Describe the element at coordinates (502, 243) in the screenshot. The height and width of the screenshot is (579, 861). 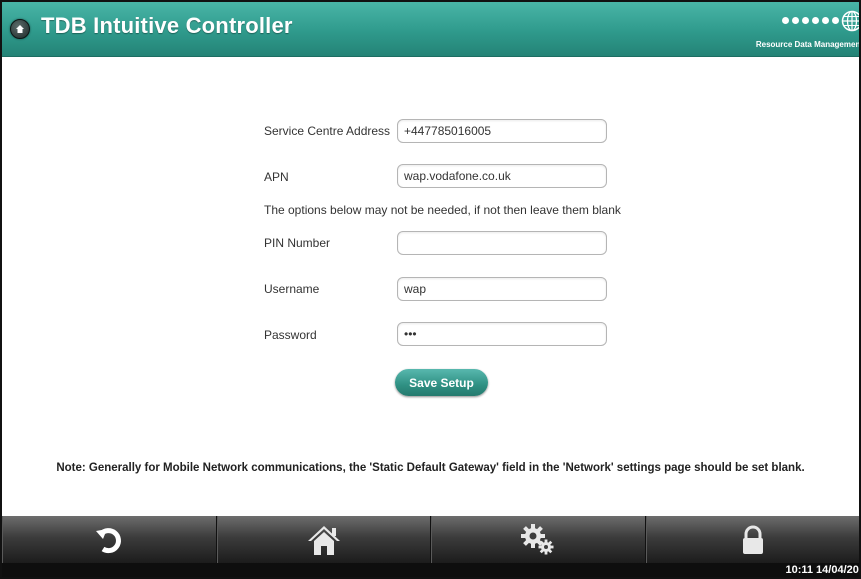
I see `pin-input` at that location.